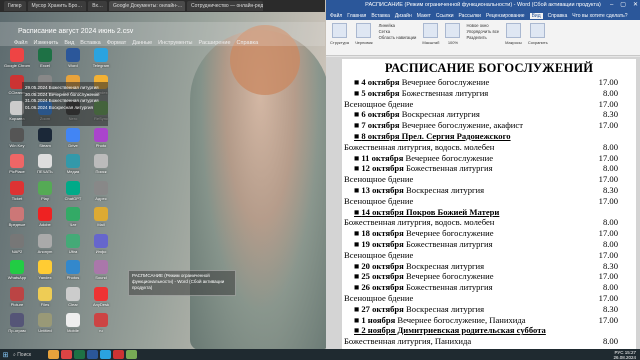 The image size is (640, 360). Describe the element at coordinates (62, 87) in the screenshot. I see `sheet-row: 29.05.2024 Божественная литургия` at that location.